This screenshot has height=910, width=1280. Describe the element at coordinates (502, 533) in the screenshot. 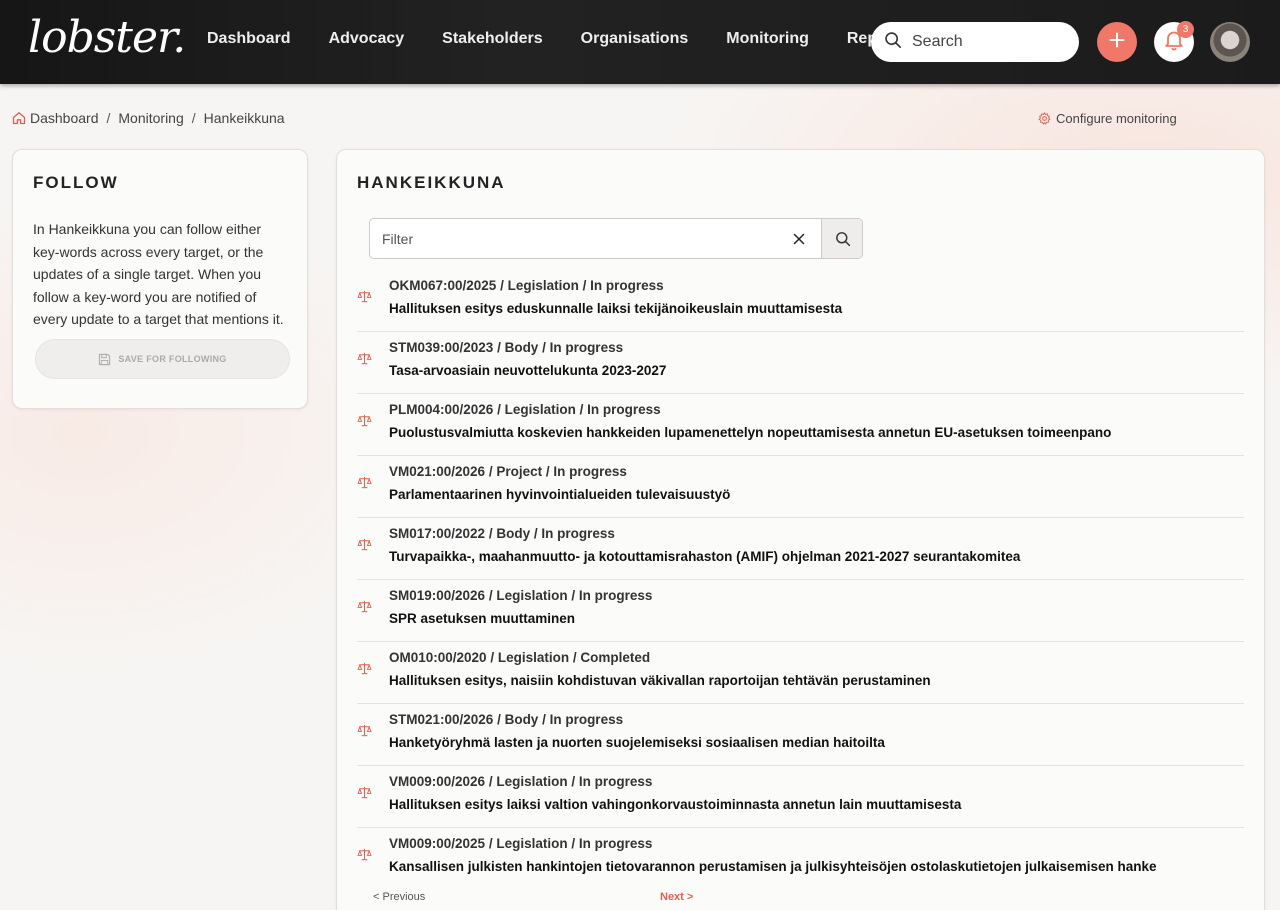

I see `item-meta: SM017:00/2022 / Body / In progress` at that location.